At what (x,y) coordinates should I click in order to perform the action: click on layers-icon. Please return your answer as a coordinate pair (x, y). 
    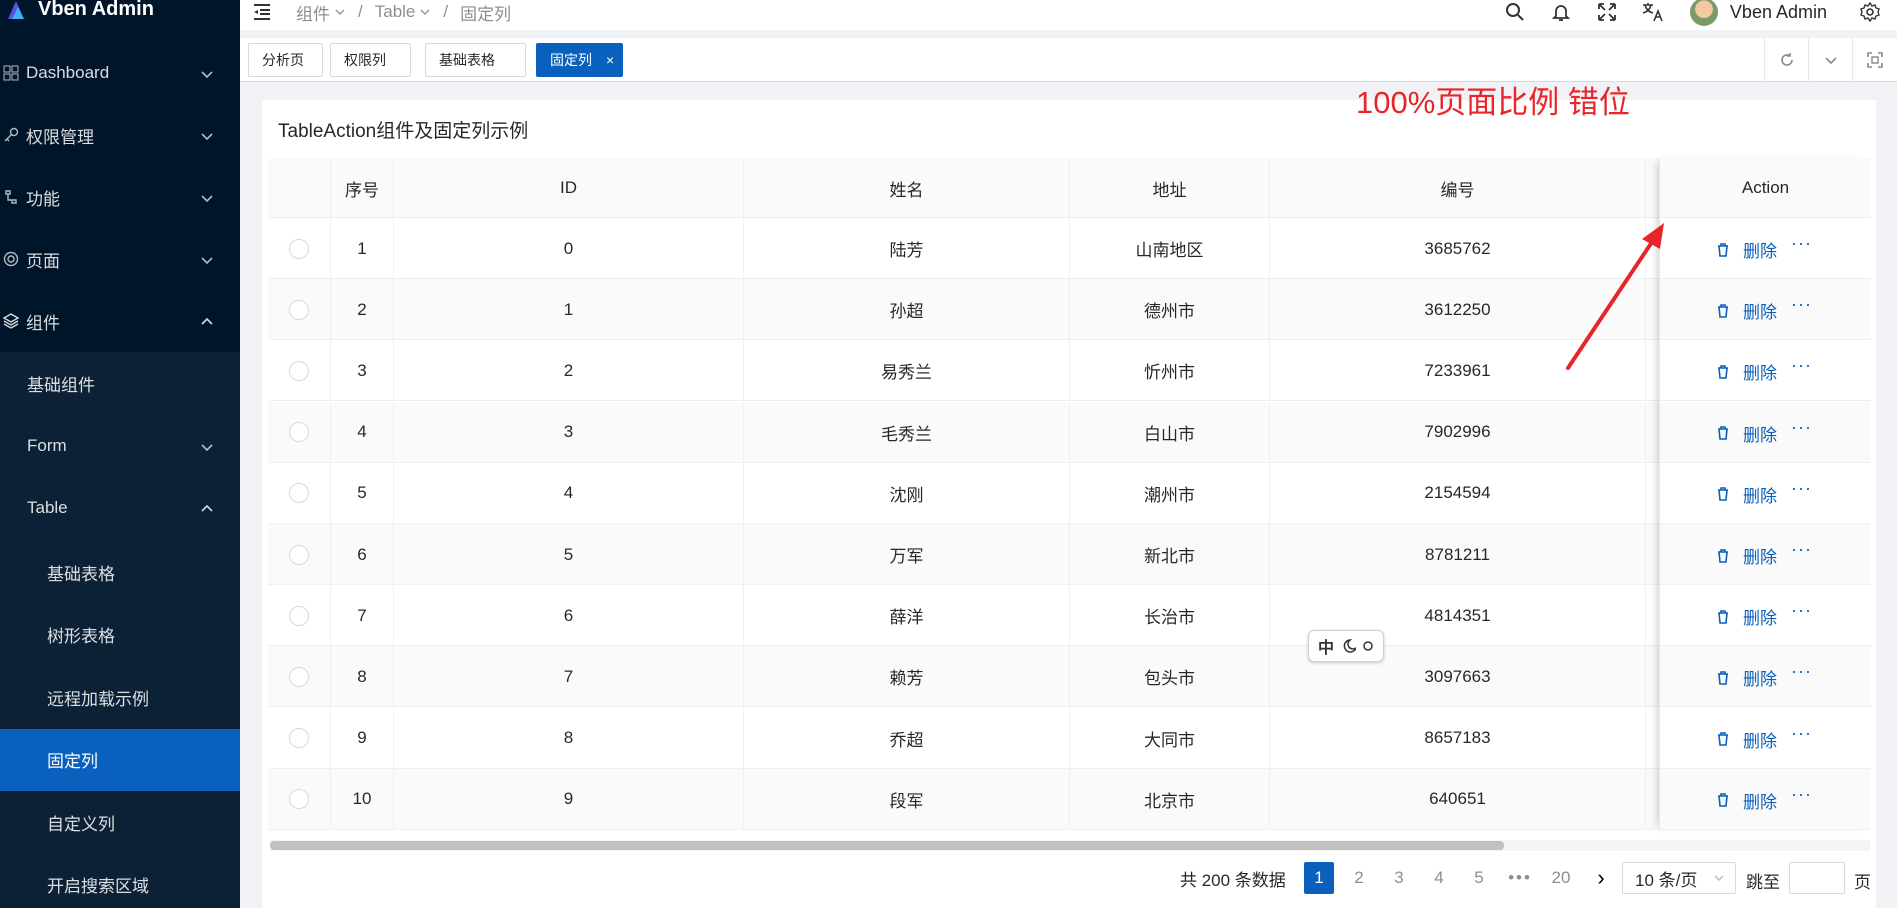
    Looking at the image, I should click on (11, 321).